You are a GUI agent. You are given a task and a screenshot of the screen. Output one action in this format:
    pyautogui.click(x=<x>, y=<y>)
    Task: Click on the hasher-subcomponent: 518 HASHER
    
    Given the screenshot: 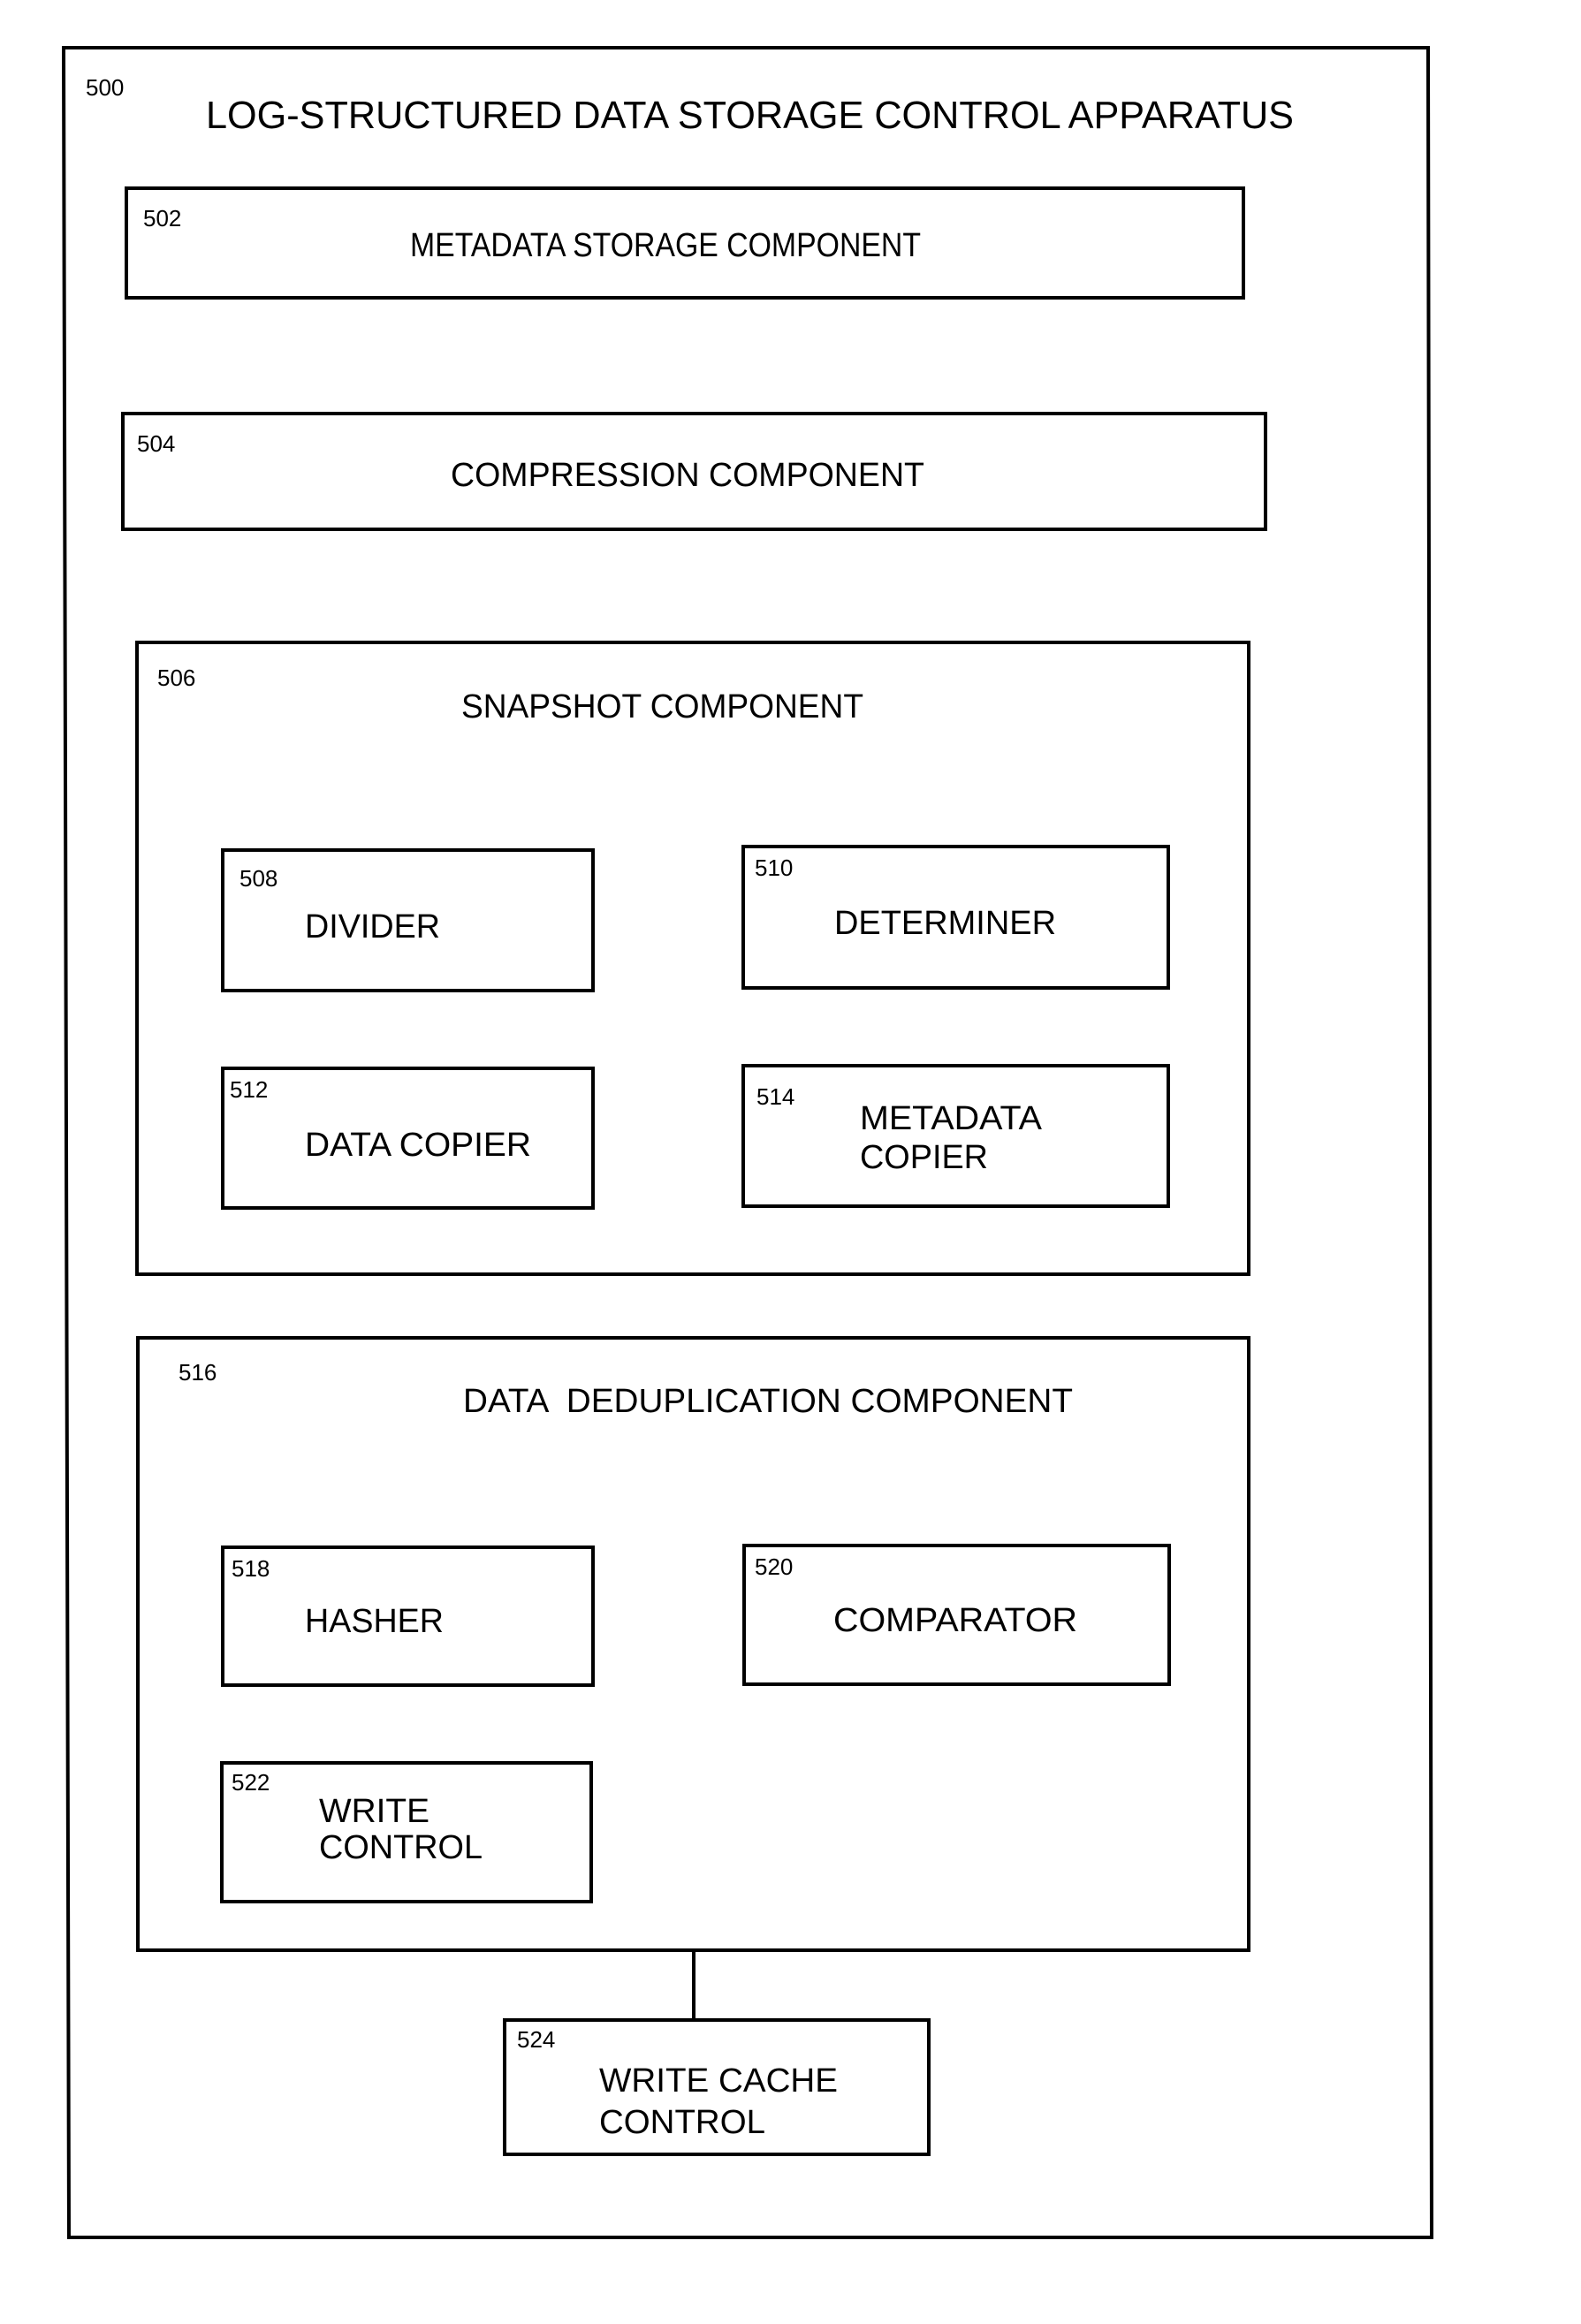 What is the action you would take?
    pyautogui.click(x=408, y=1616)
    